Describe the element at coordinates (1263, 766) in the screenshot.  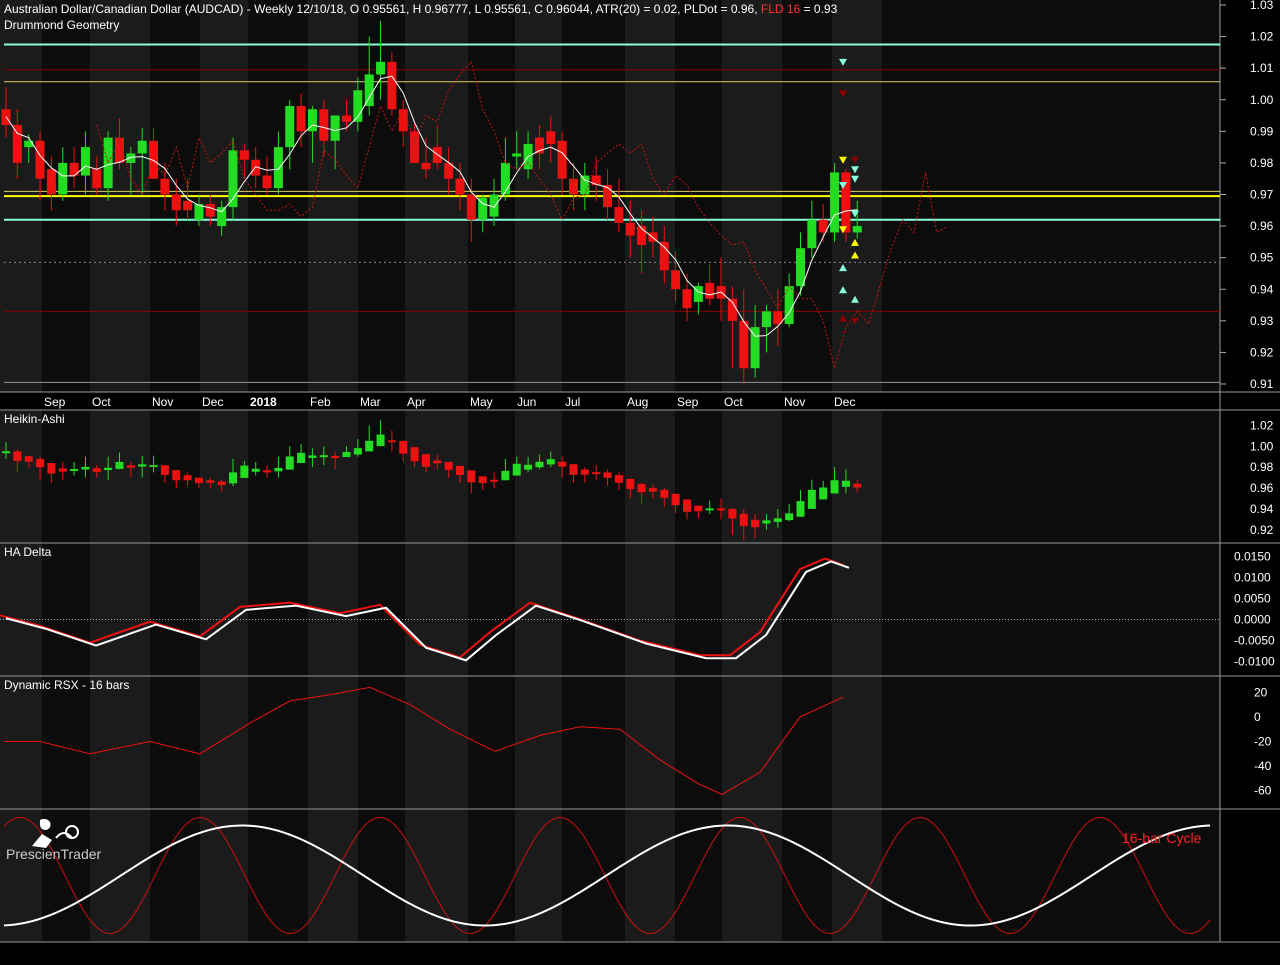
I see `rsx-ytick-label: -40` at that location.